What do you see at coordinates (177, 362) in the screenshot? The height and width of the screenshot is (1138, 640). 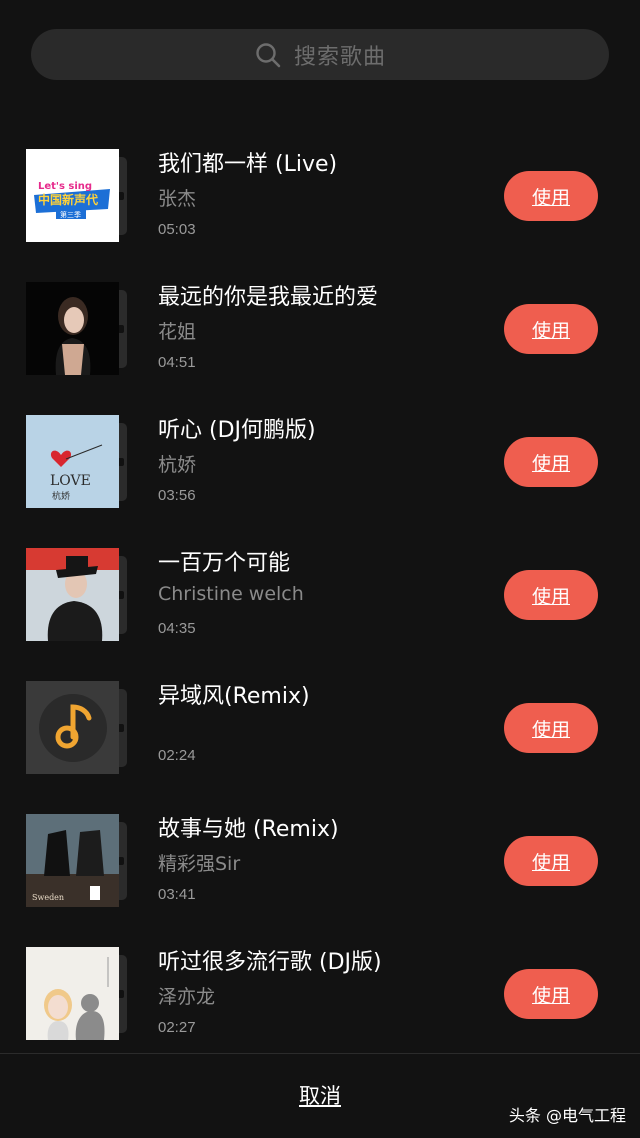 I see `song-duration: 04:51` at bounding box center [177, 362].